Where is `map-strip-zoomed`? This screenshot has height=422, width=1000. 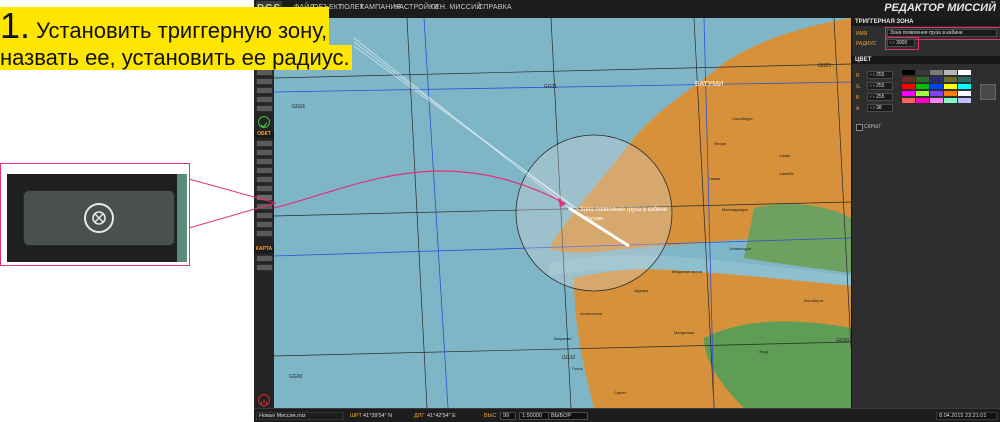
map-strip-zoomed is located at coordinates (182, 218).